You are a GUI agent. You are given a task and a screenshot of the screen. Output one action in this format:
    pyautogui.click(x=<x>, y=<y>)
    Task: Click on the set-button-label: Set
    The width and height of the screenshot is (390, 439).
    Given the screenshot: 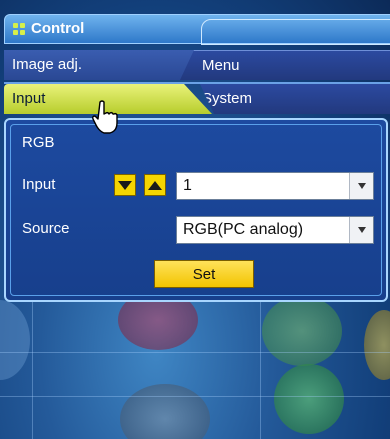 What is the action you would take?
    pyautogui.click(x=204, y=274)
    